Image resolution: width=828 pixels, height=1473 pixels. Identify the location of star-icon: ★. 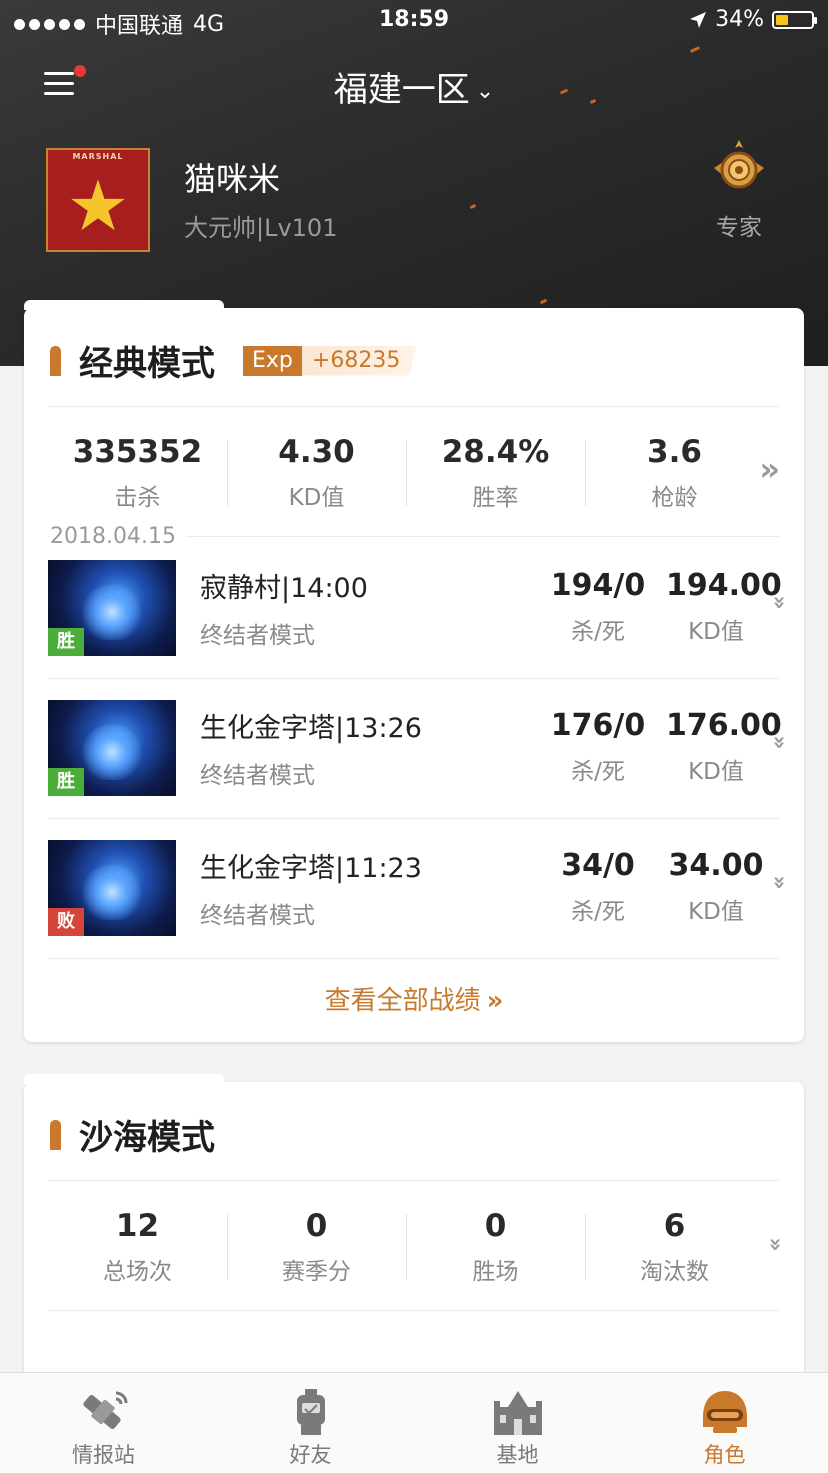
(98, 206).